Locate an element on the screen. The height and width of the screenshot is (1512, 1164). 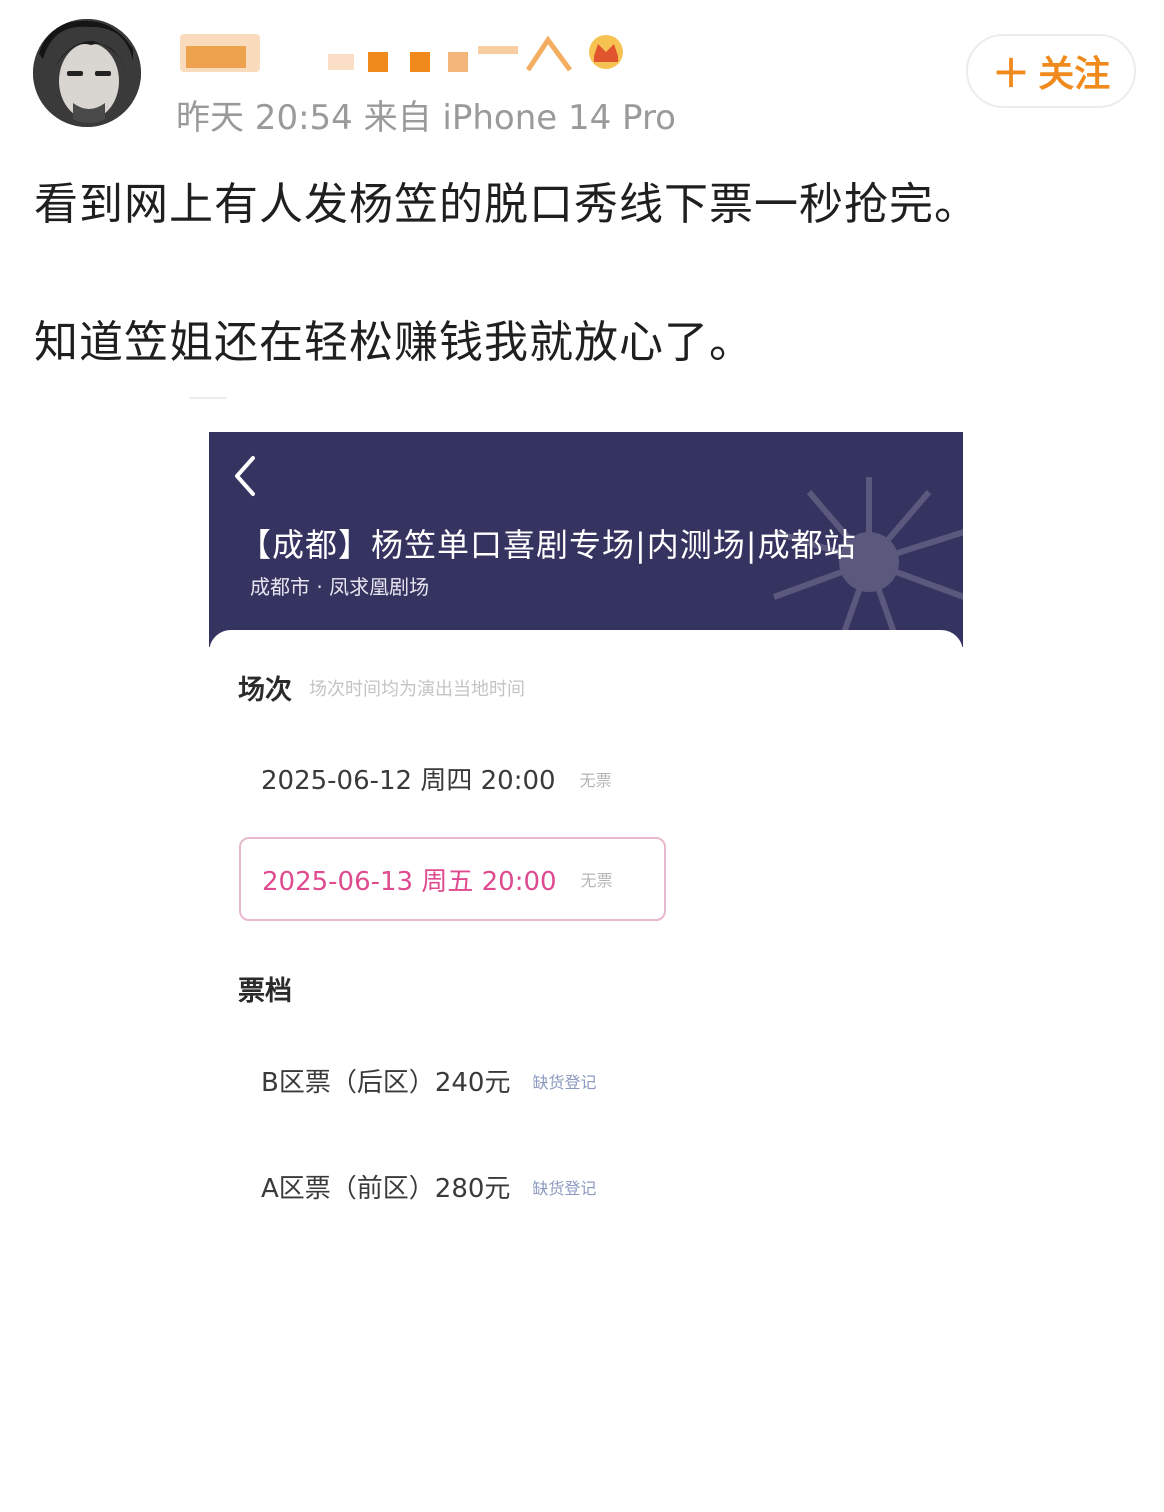
session-option: 2025-06-12 周四 20:00 无票 is located at coordinates (436, 778).